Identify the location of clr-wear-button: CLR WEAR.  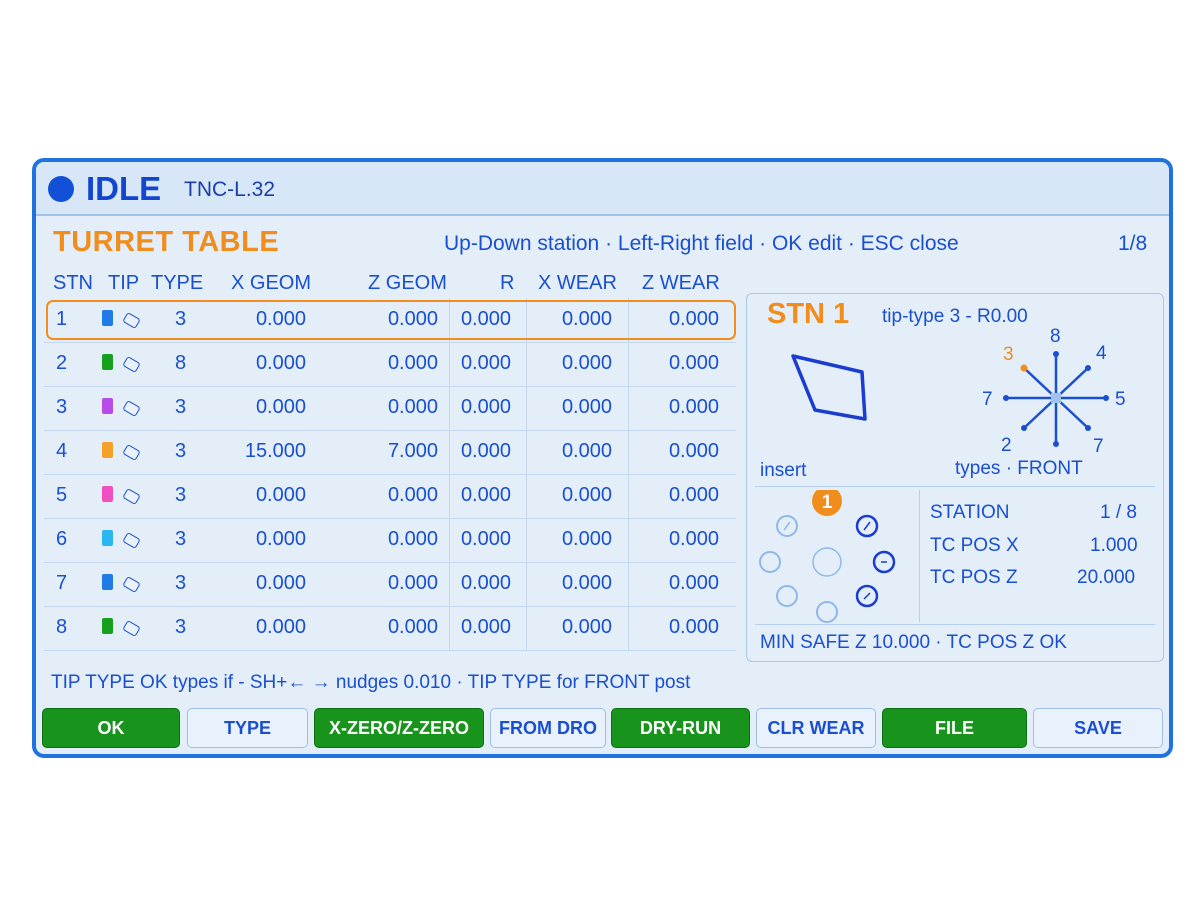
(816, 728).